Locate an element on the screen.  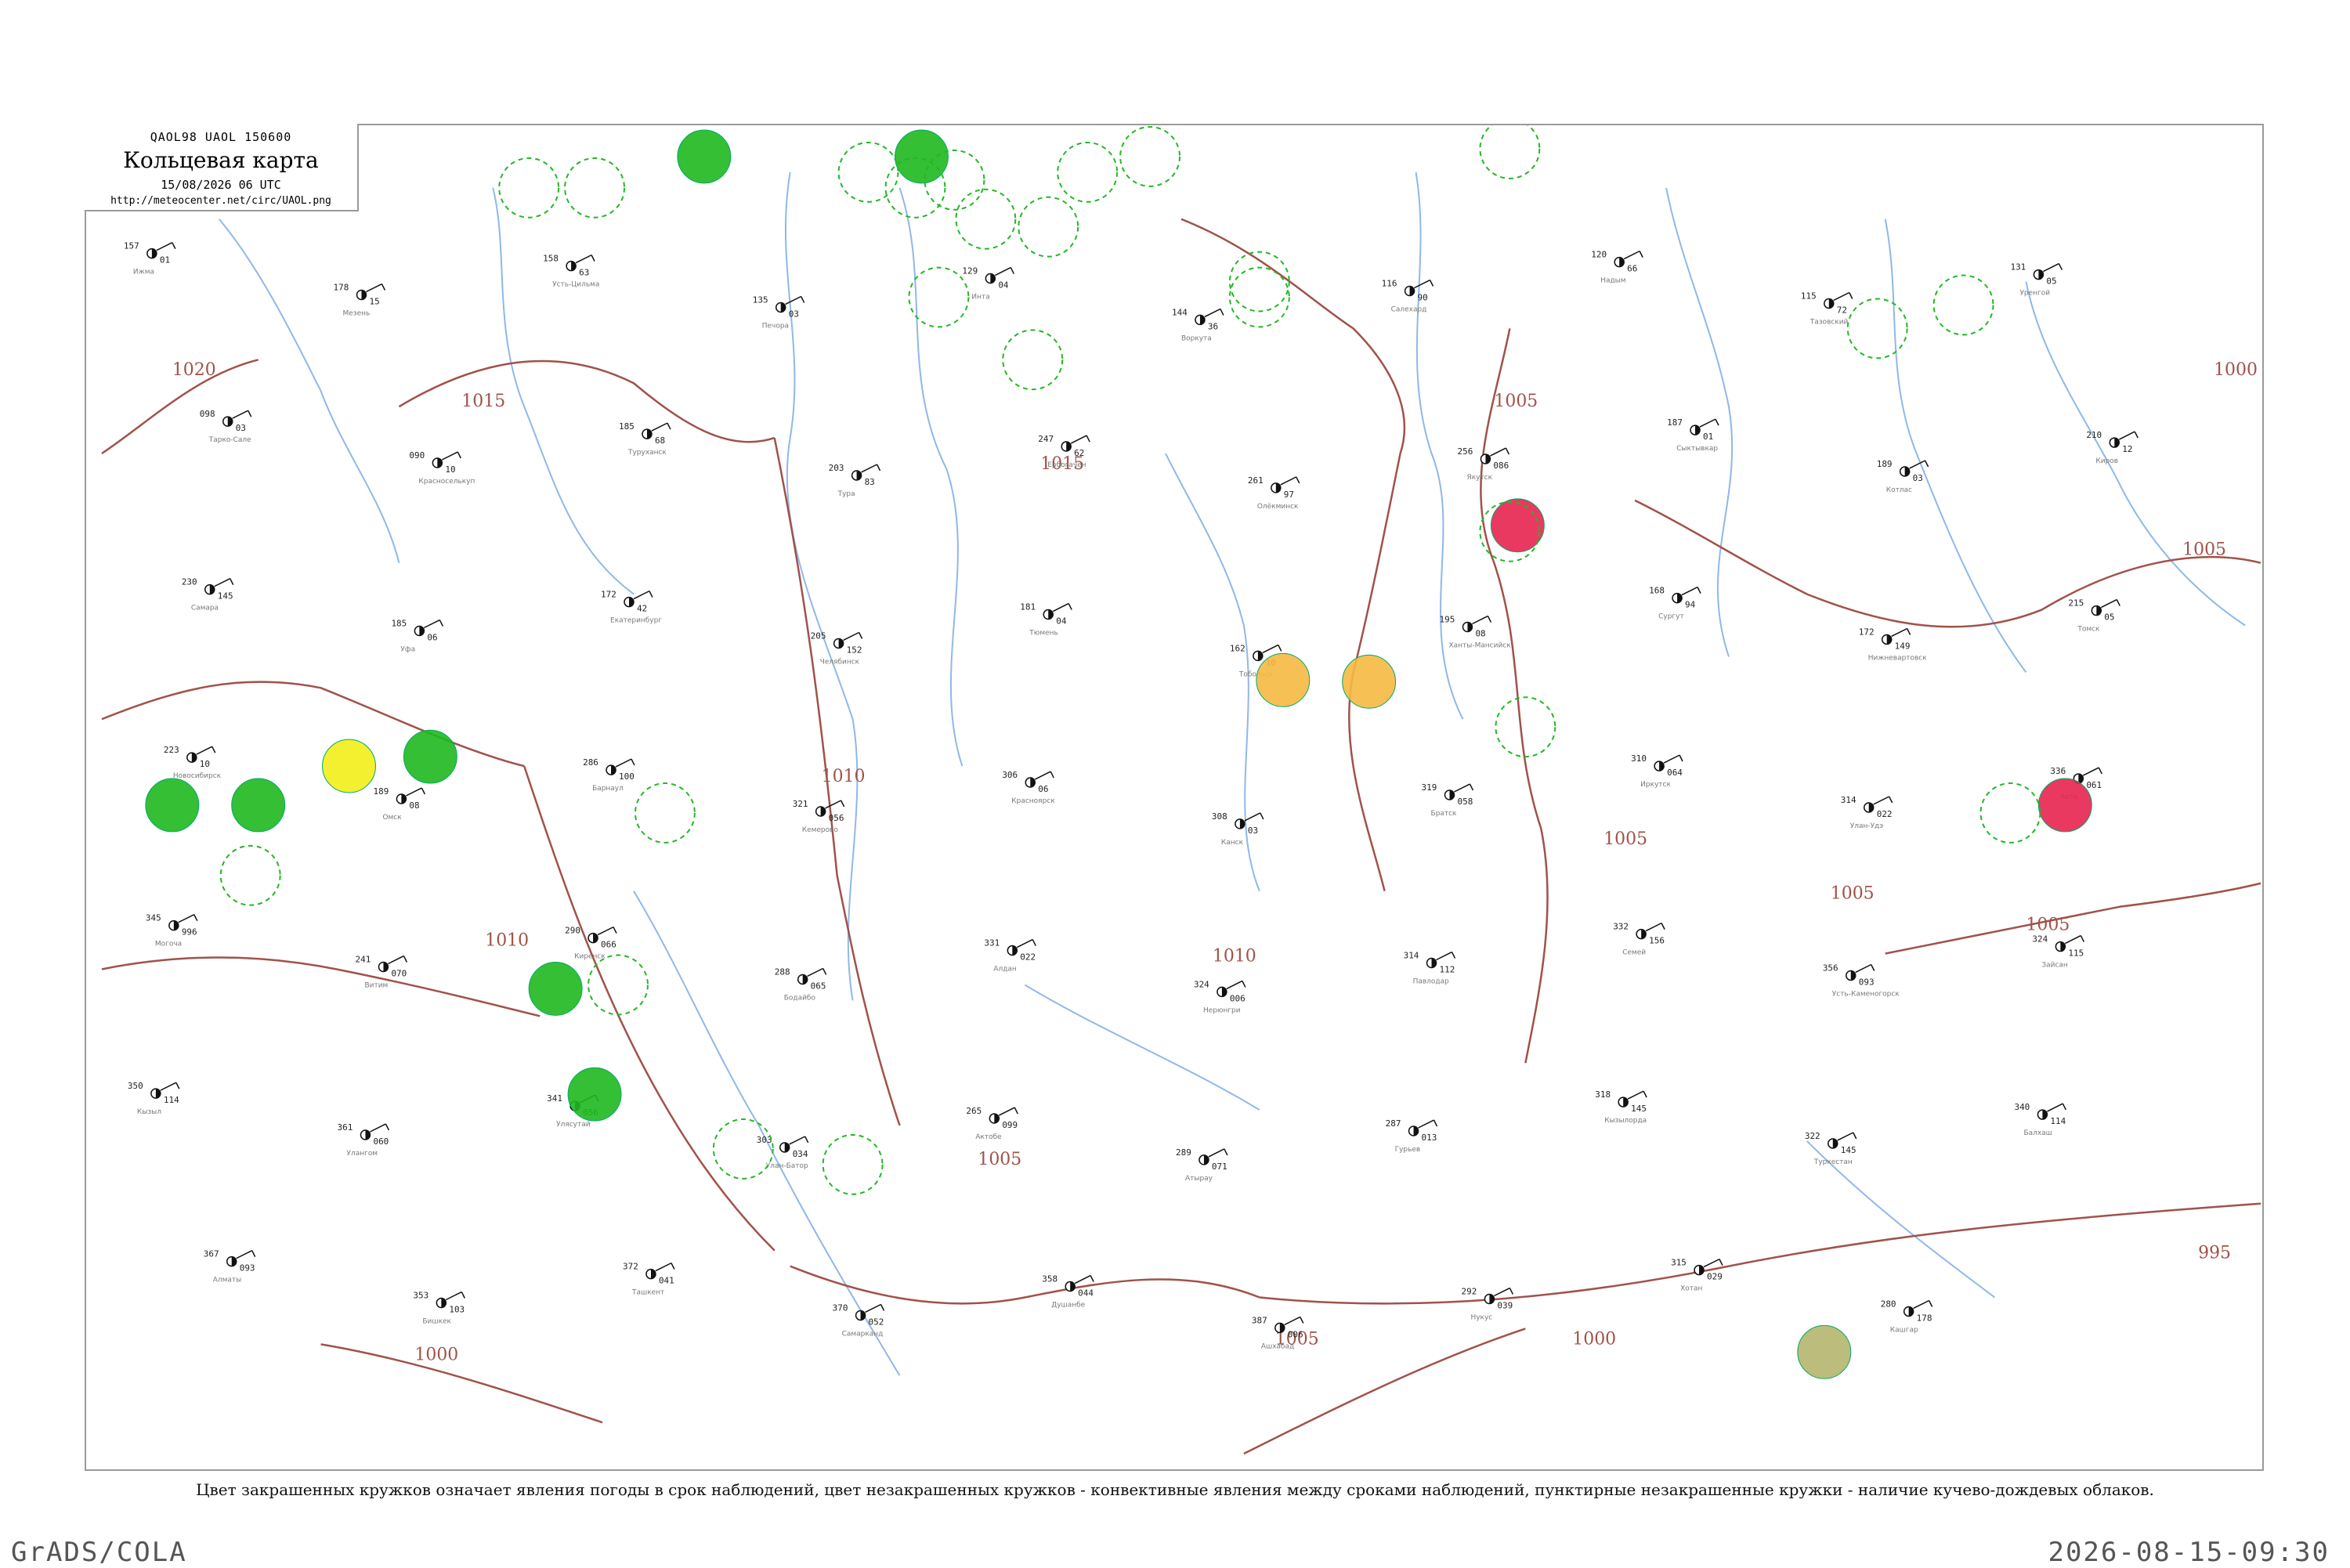
station-plot: 205 152 Челябинск is located at coordinates (837, 648).